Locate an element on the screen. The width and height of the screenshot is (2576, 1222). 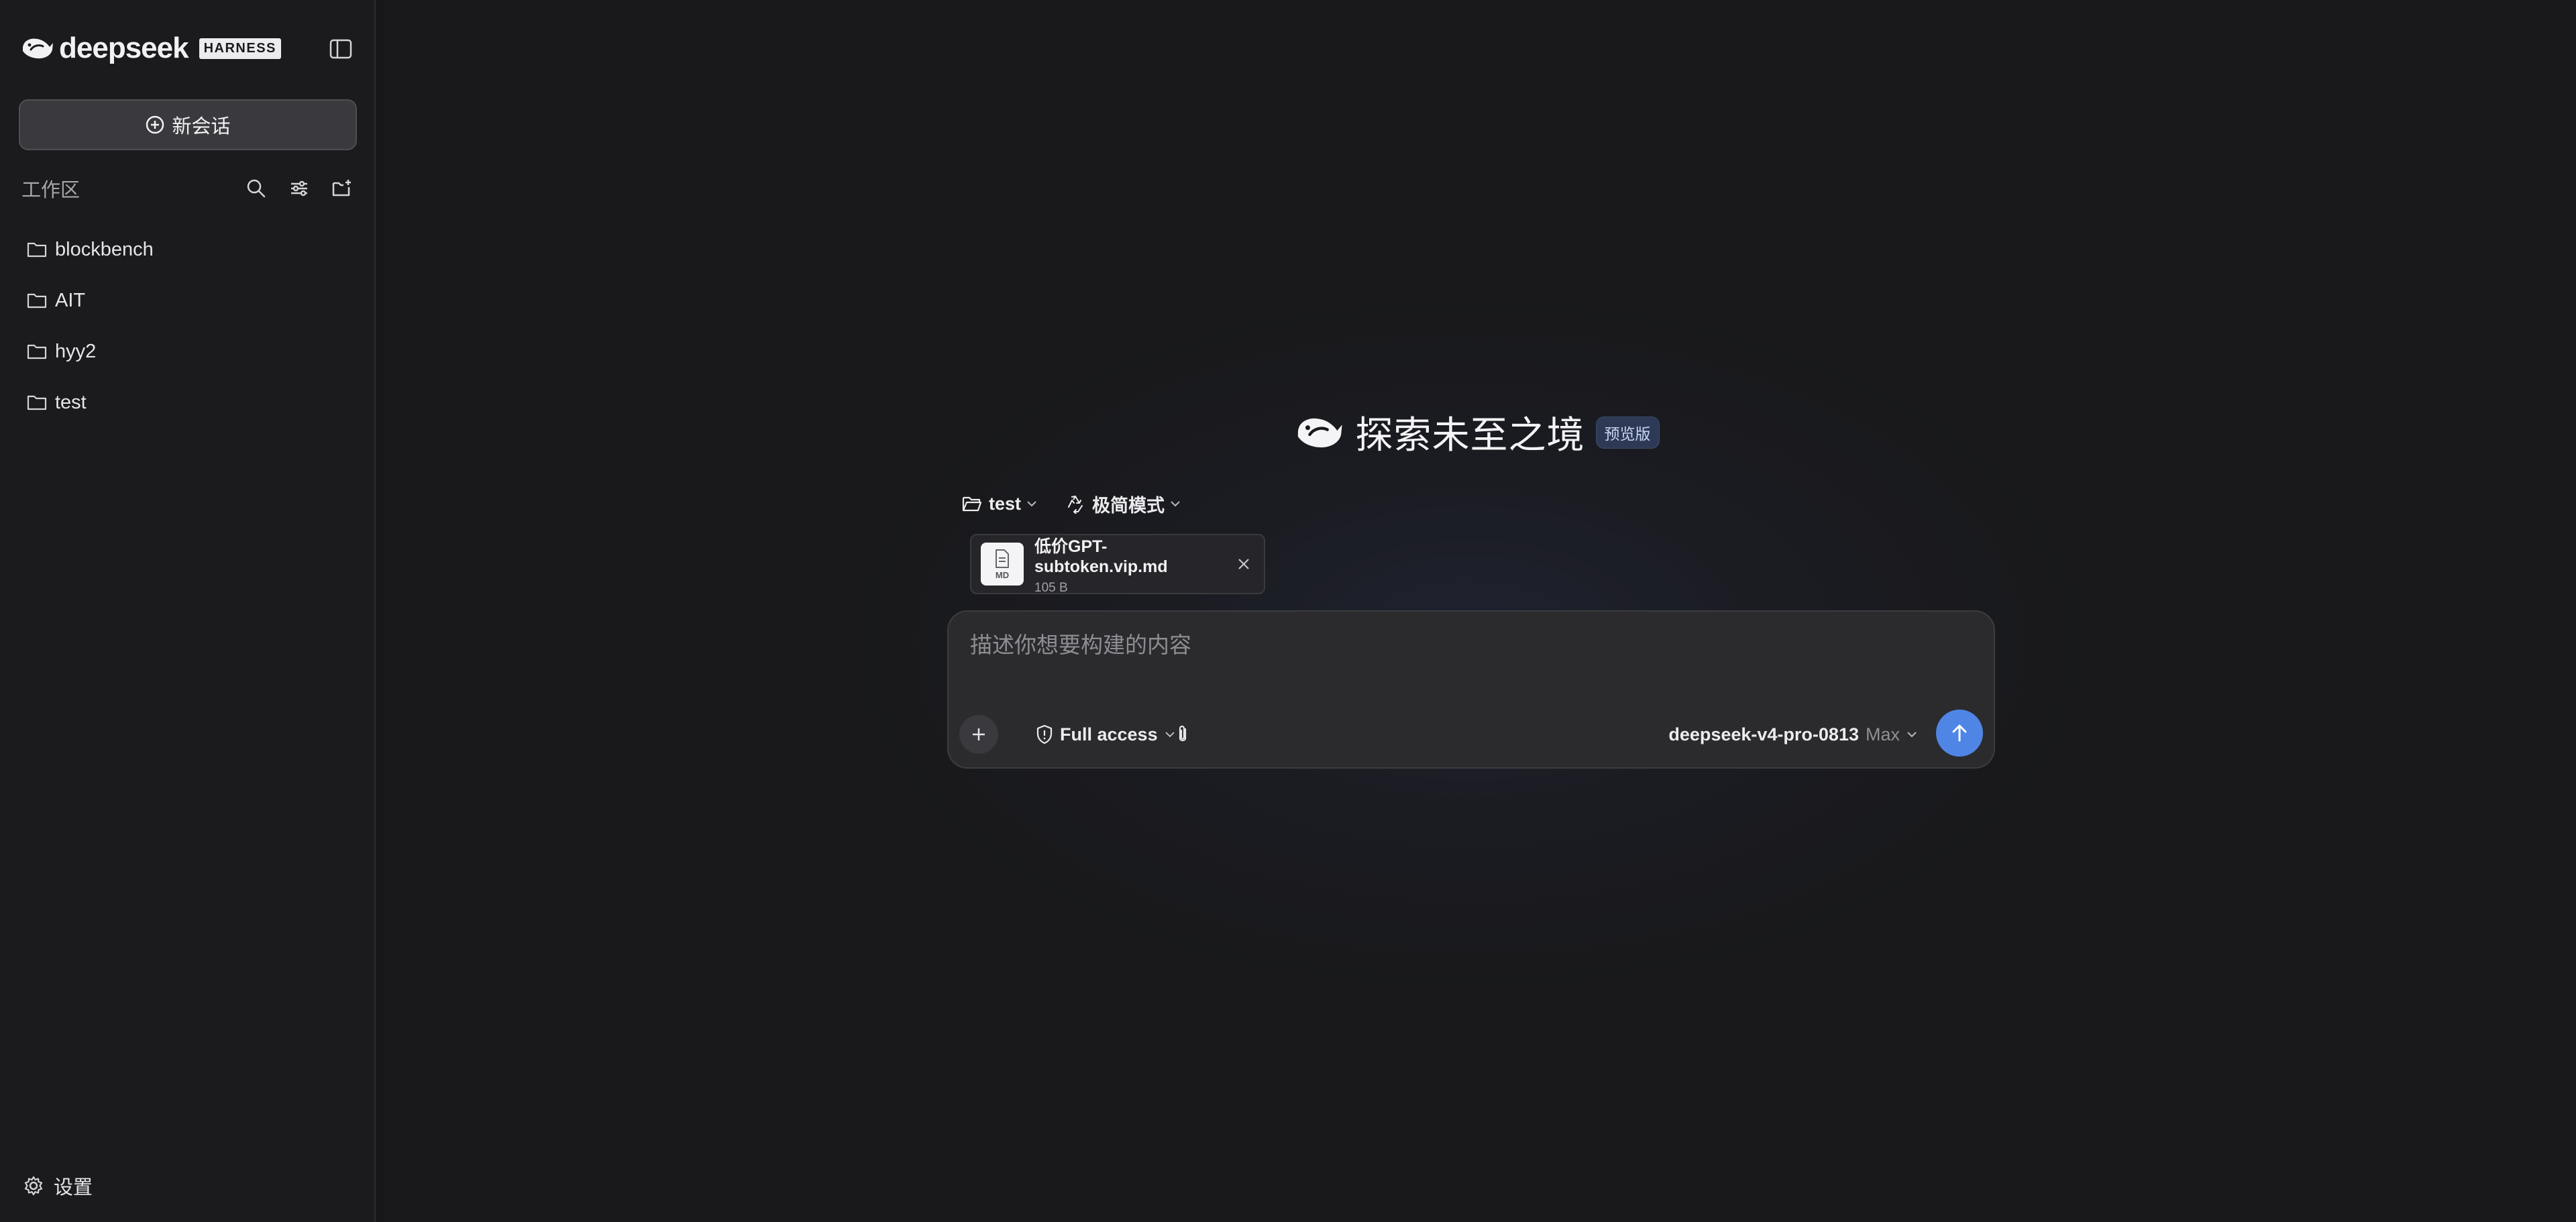
add-button is located at coordinates (978, 734).